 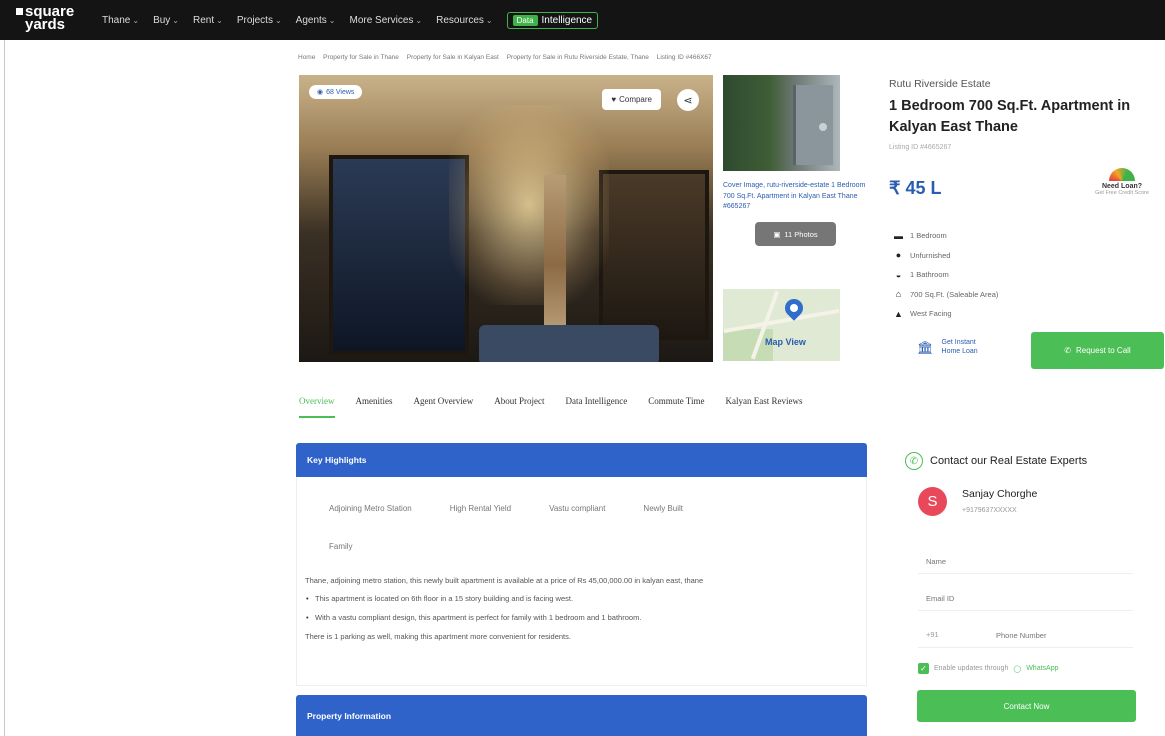 I want to click on data-intelligence-button: Data Intelligence, so click(x=552, y=20).